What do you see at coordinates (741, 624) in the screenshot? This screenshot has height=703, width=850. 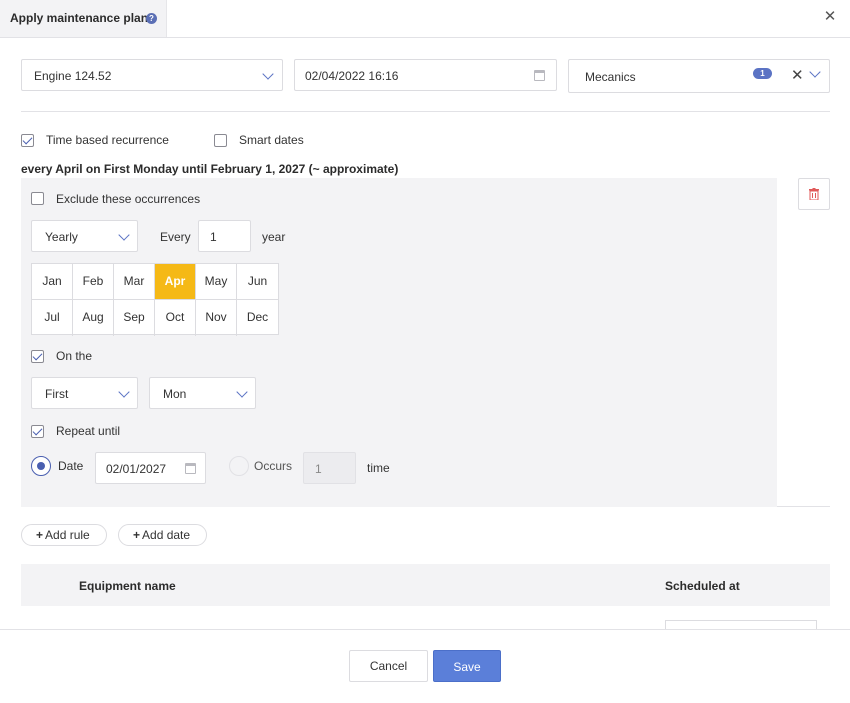 I see `scheduled-at-input` at bounding box center [741, 624].